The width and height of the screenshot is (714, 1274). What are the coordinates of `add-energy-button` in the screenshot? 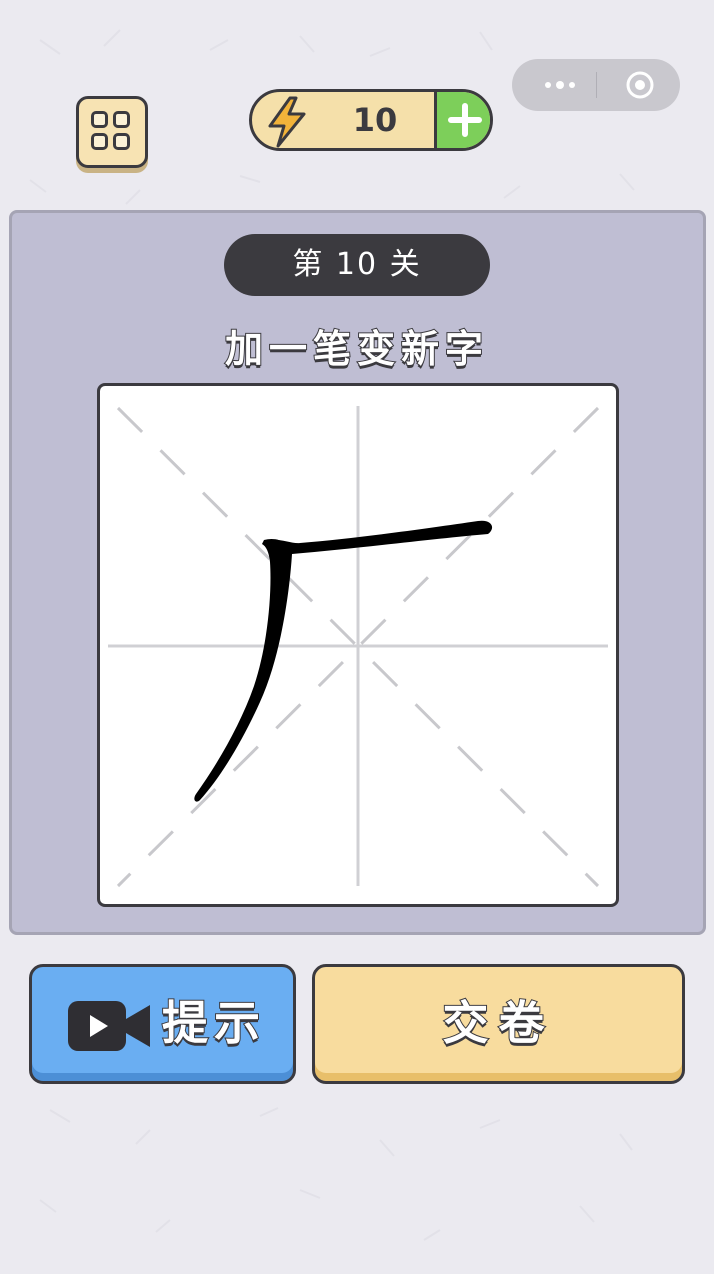 It's located at (462, 120).